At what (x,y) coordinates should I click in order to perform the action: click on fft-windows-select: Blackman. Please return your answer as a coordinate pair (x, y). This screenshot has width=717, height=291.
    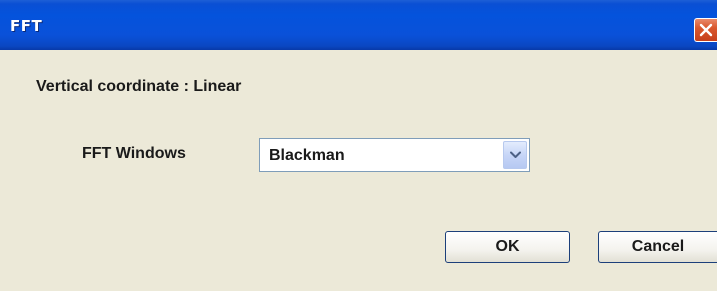
    Looking at the image, I should click on (394, 155).